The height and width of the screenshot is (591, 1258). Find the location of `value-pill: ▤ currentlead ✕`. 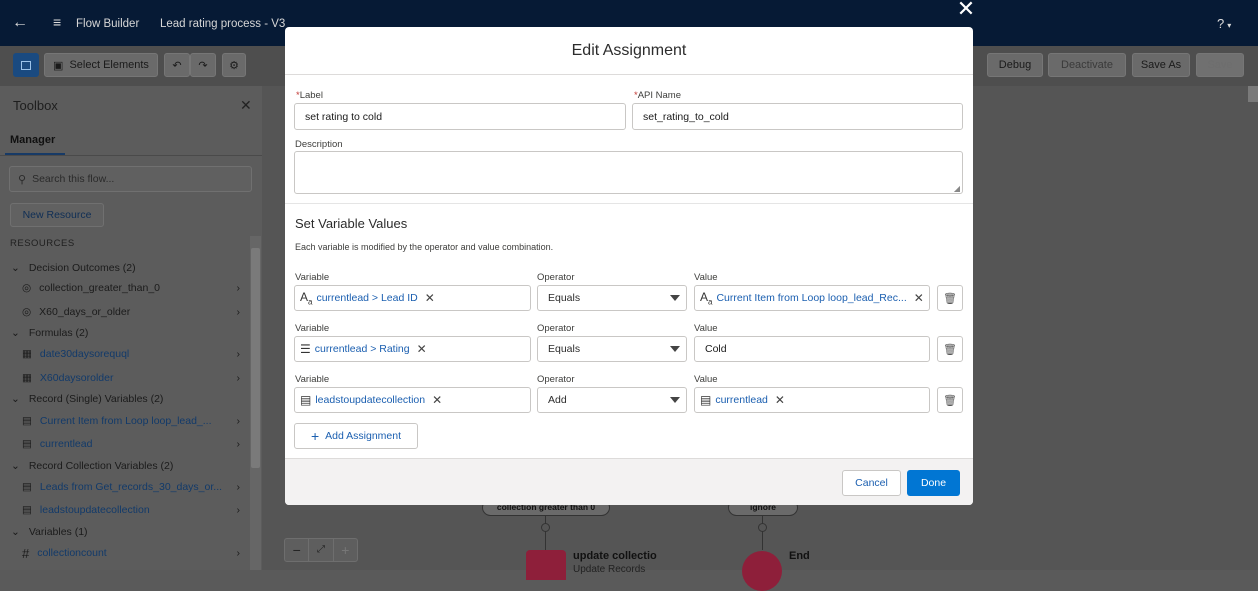

value-pill: ▤ currentlead ✕ is located at coordinates (742, 400).